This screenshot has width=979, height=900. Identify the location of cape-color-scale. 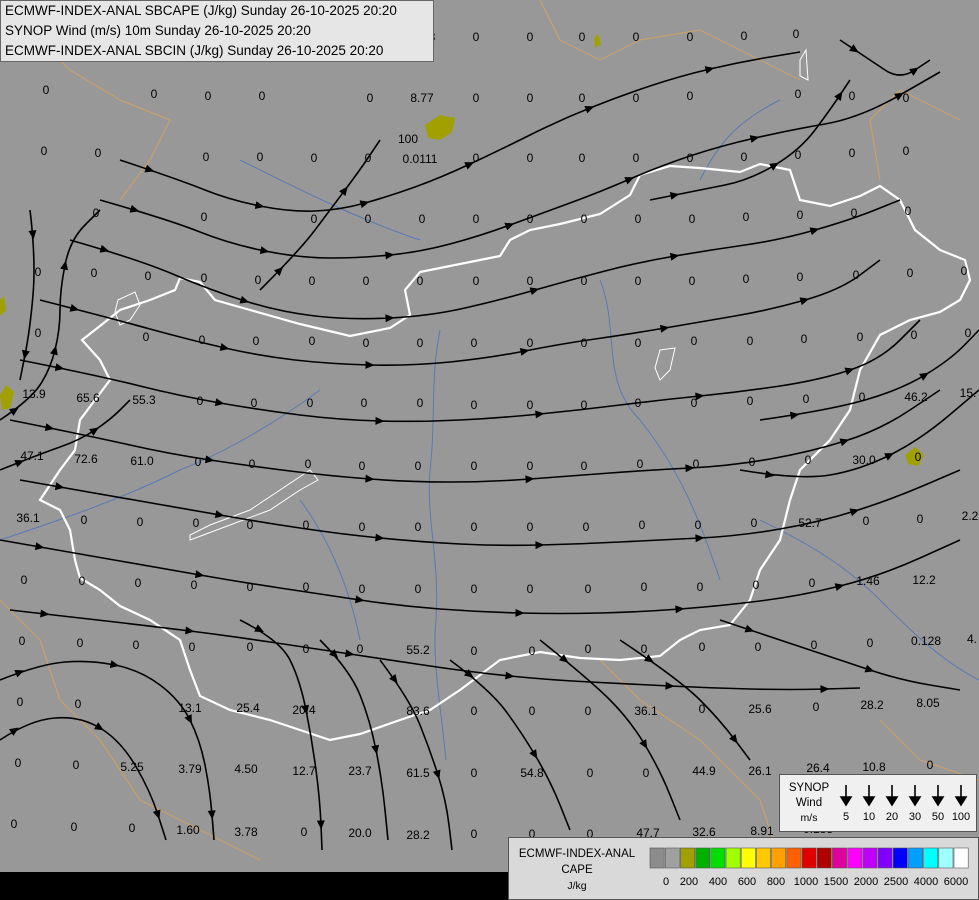
(809, 858).